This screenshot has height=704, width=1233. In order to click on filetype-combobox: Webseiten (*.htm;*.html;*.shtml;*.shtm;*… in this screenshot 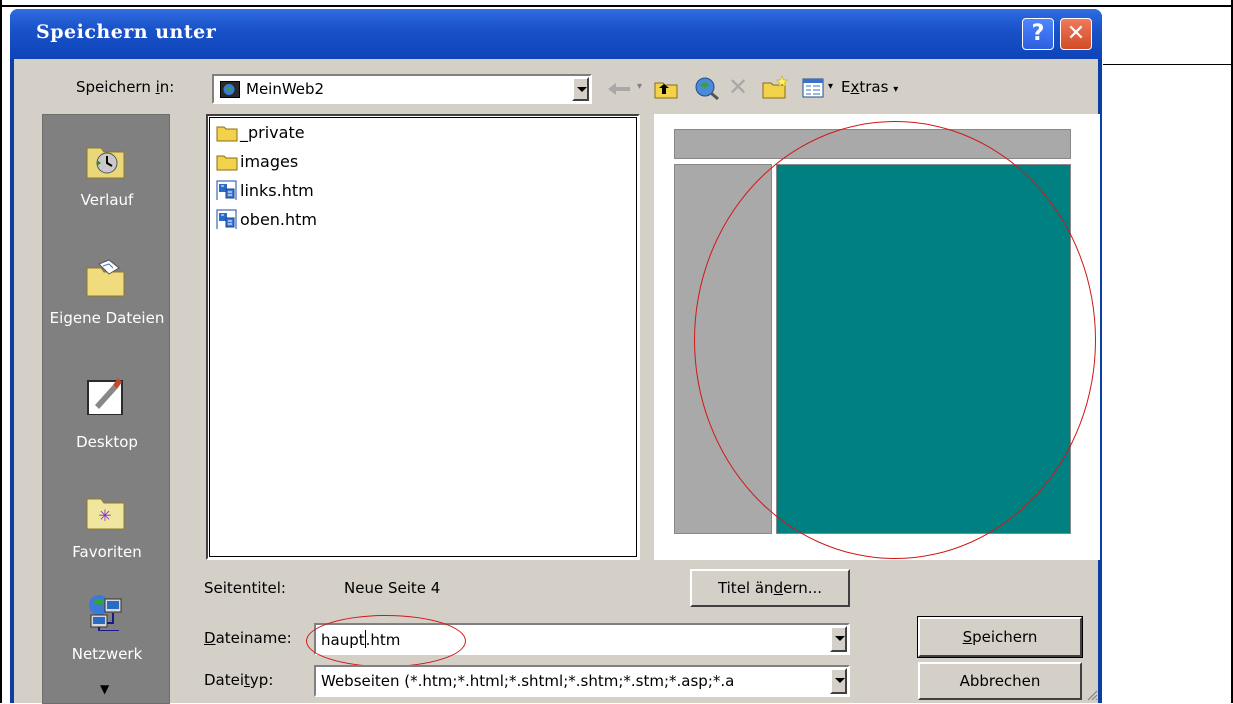, I will do `click(582, 681)`.